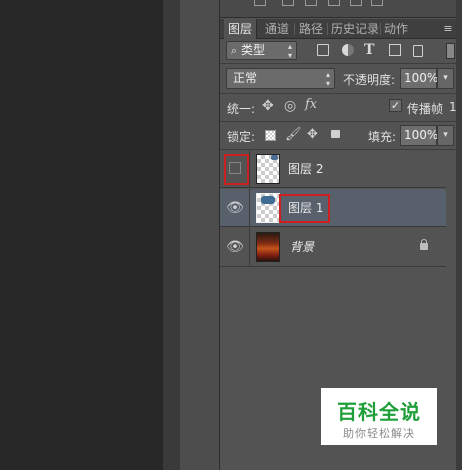 This screenshot has height=470, width=462. What do you see at coordinates (424, 241) in the screenshot?
I see `lock-shackle` at bounding box center [424, 241].